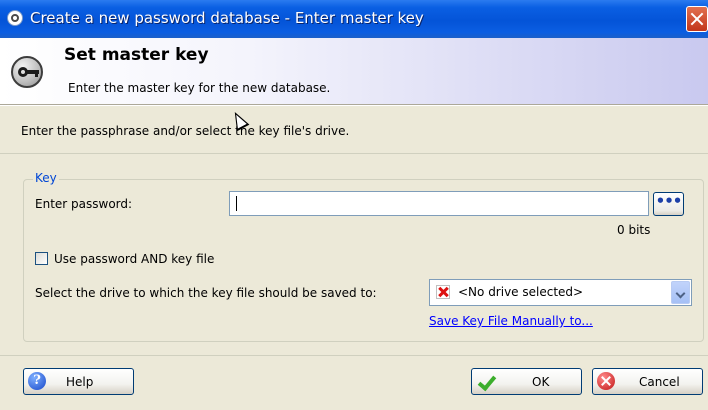 Image resolution: width=708 pixels, height=410 pixels. Describe the element at coordinates (15, 18) in the screenshot. I see `app-lock-icon` at that location.